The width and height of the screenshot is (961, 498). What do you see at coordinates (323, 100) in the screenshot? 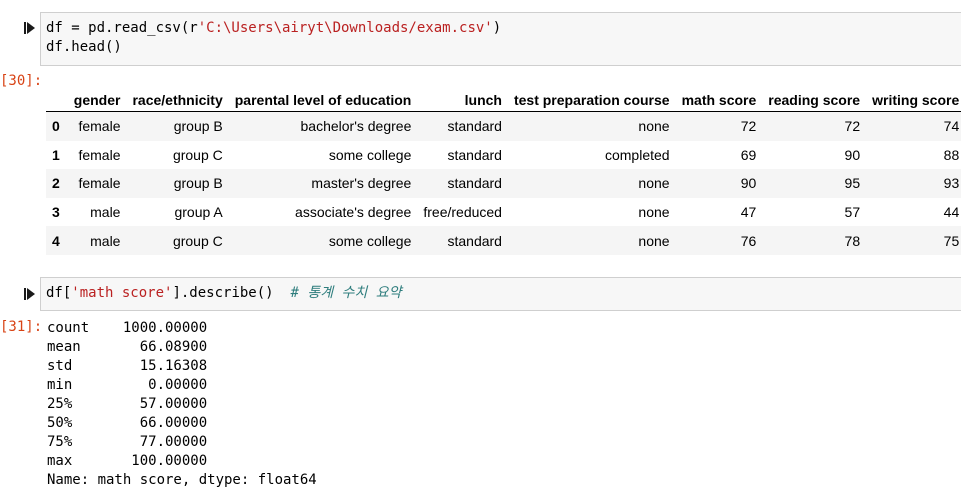
I see `column-header: parental level of education` at bounding box center [323, 100].